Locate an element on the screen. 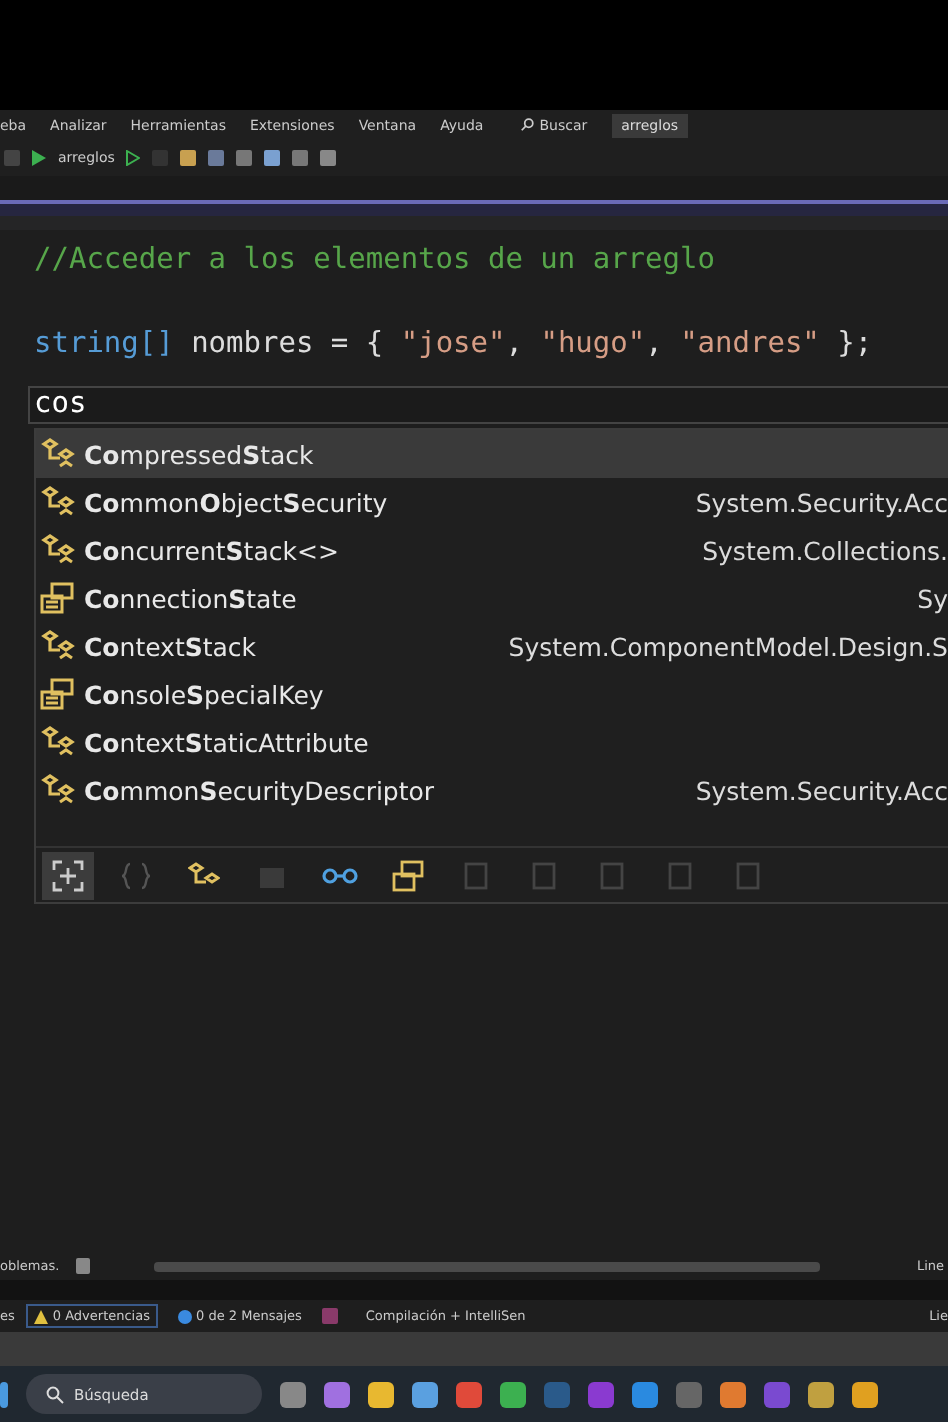  start-icon is located at coordinates (4, 1394).